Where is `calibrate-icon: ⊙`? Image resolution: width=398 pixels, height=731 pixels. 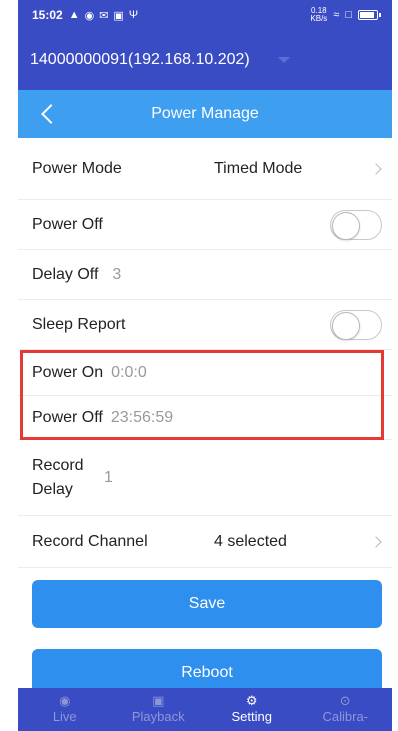 calibrate-icon: ⊙ is located at coordinates (345, 700).